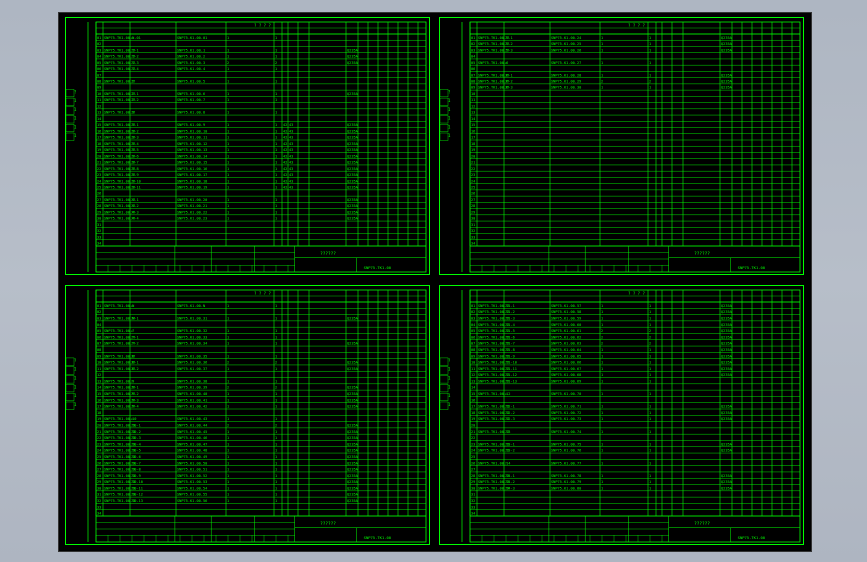  I want to click on drawing-ref: SNP75.K1.00.36, so click(192, 363).